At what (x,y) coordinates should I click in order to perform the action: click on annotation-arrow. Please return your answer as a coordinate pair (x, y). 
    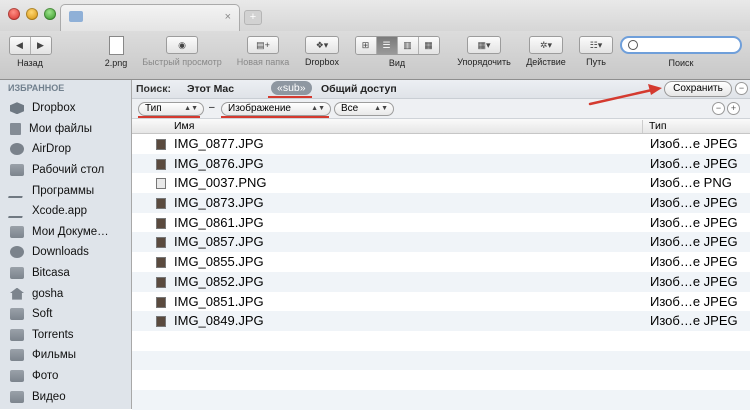
    Looking at the image, I should click on (625, 95).